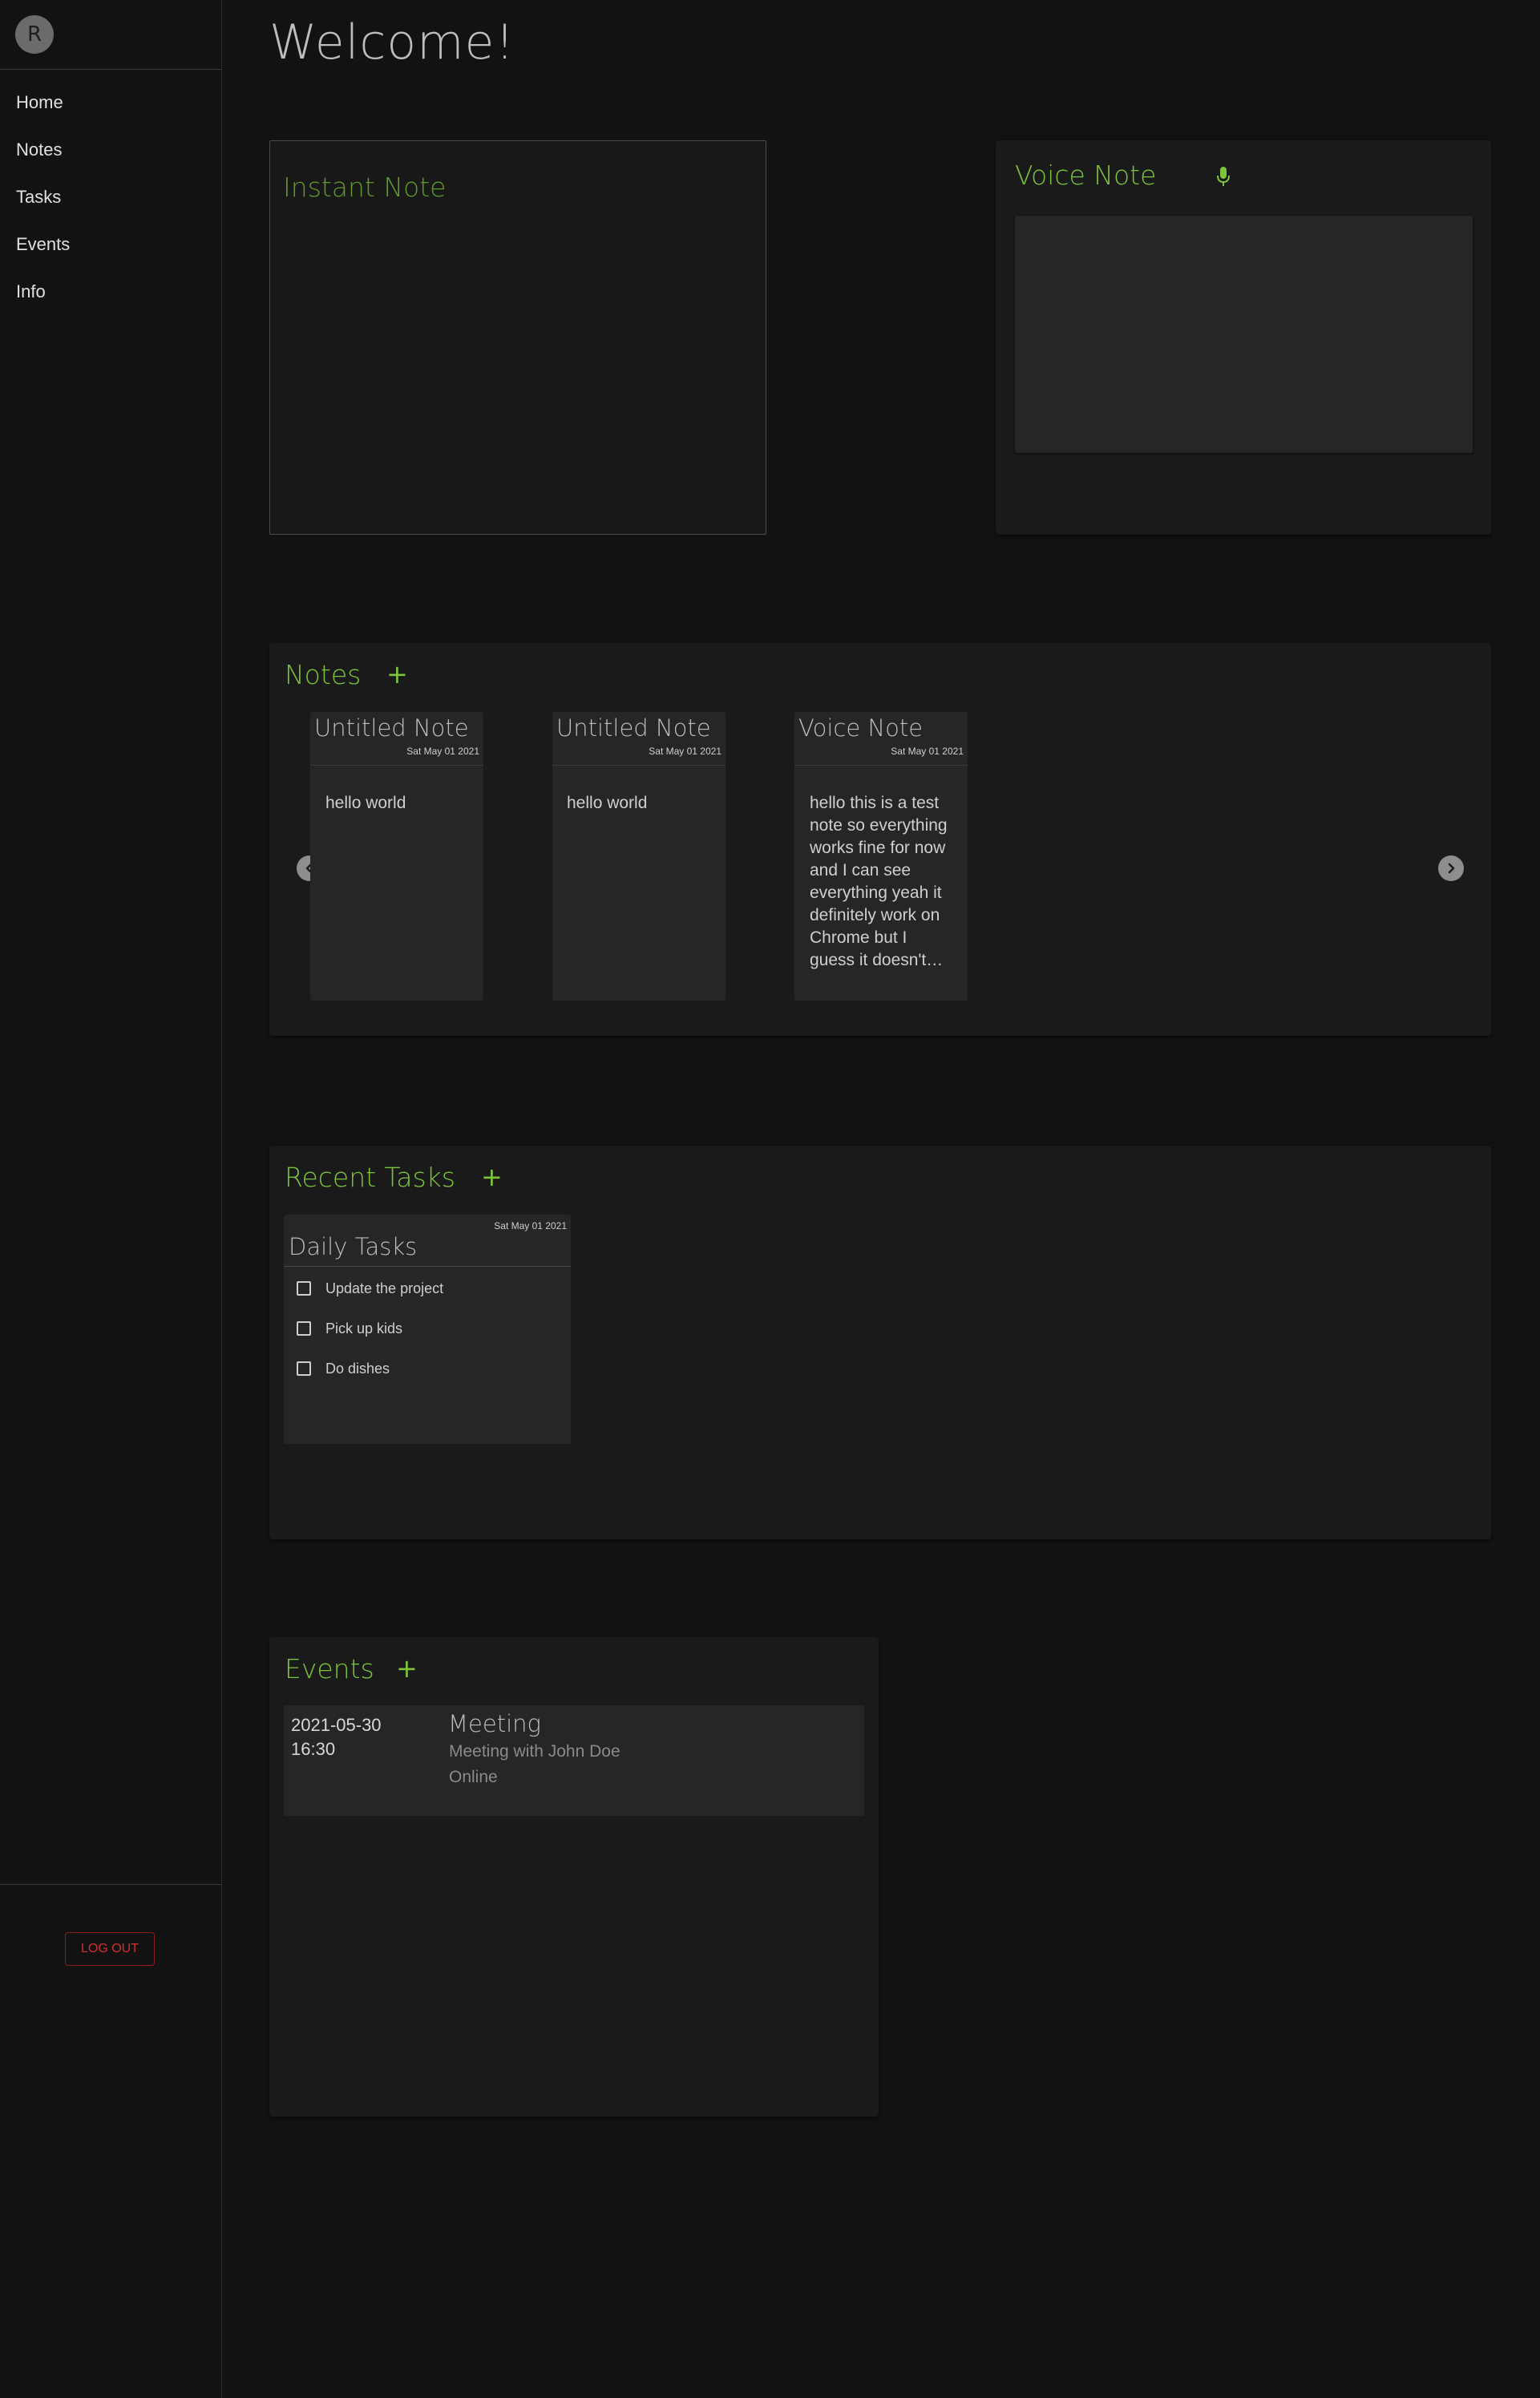  I want to click on sidebar-item-home: Home, so click(110, 102).